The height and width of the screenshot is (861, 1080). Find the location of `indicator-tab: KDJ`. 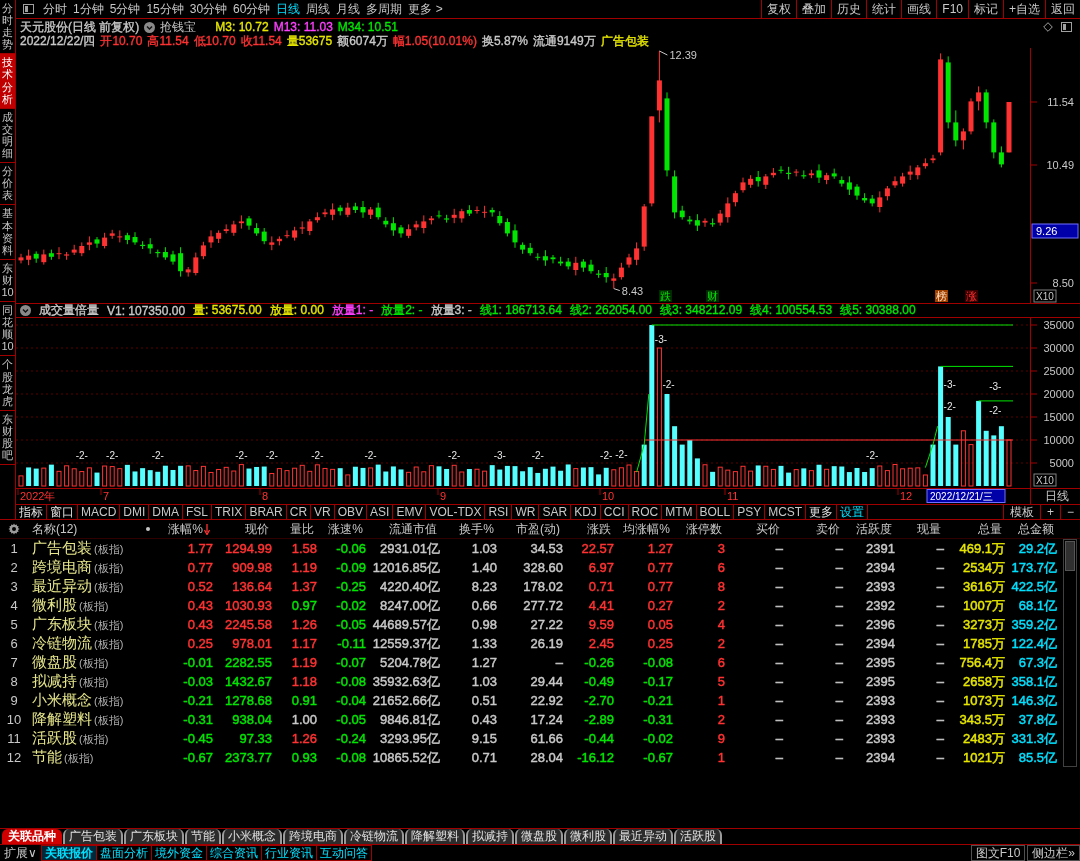

indicator-tab: KDJ is located at coordinates (586, 512).